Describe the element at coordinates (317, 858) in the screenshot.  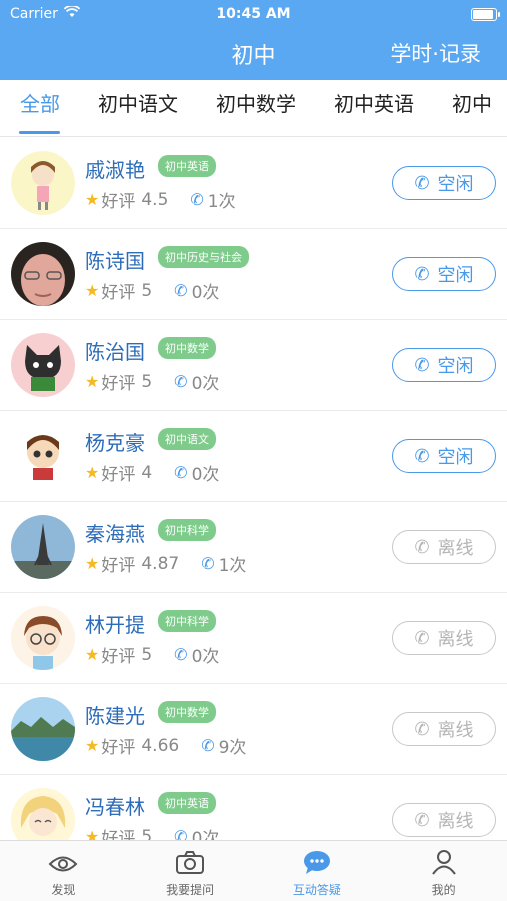
I see `chat-icon` at that location.